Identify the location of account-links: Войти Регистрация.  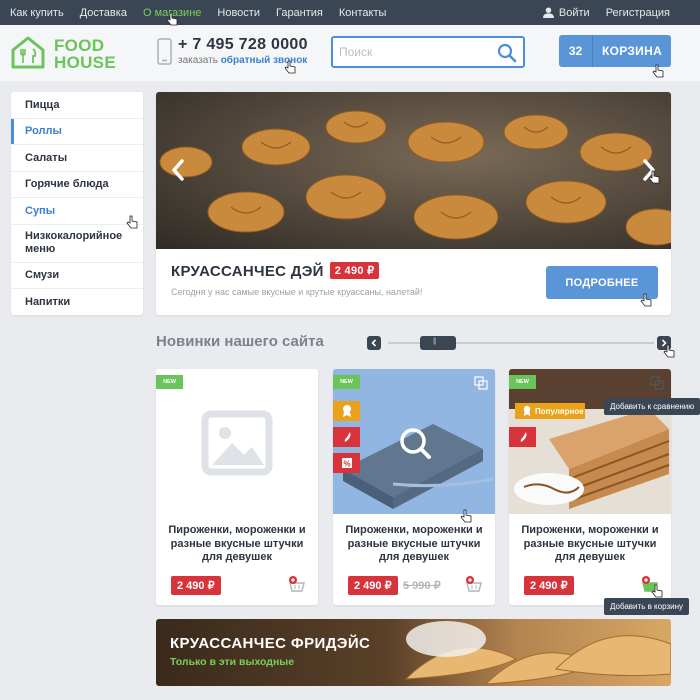
(606, 12).